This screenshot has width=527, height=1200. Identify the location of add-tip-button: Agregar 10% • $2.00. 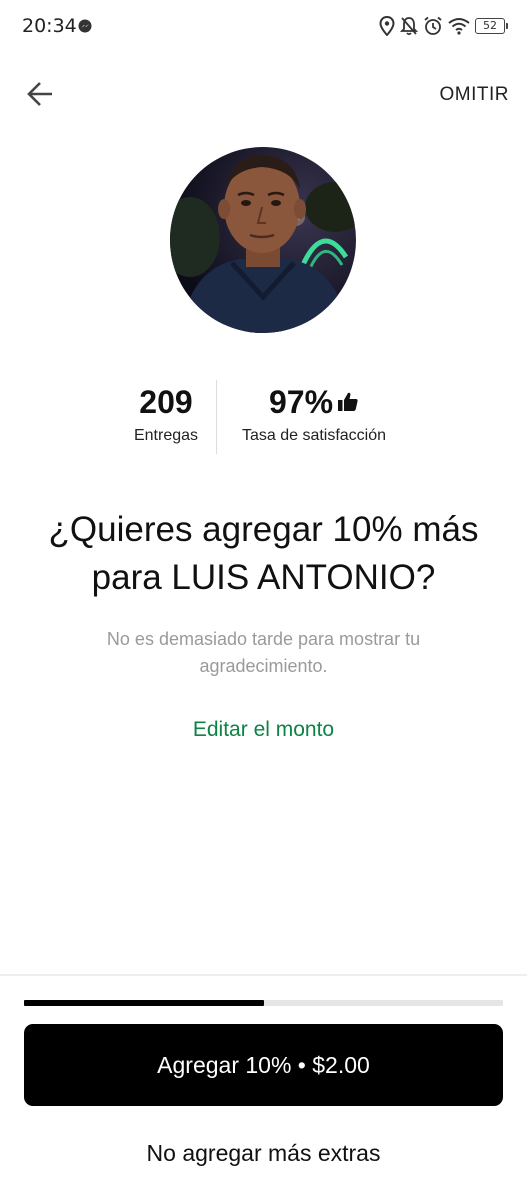
(263, 1065).